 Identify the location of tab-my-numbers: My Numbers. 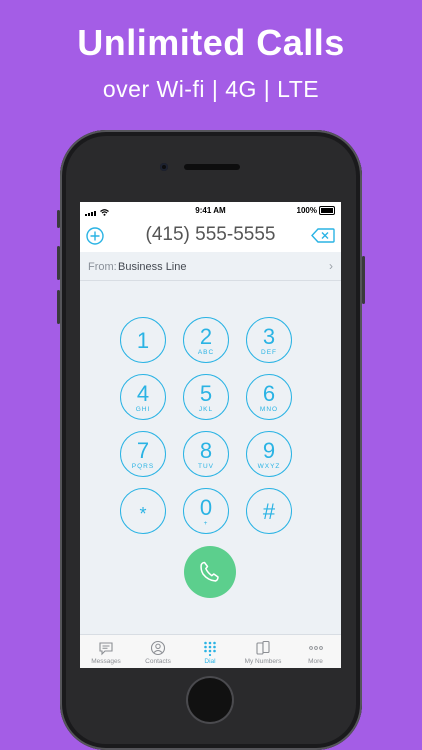
(263, 651).